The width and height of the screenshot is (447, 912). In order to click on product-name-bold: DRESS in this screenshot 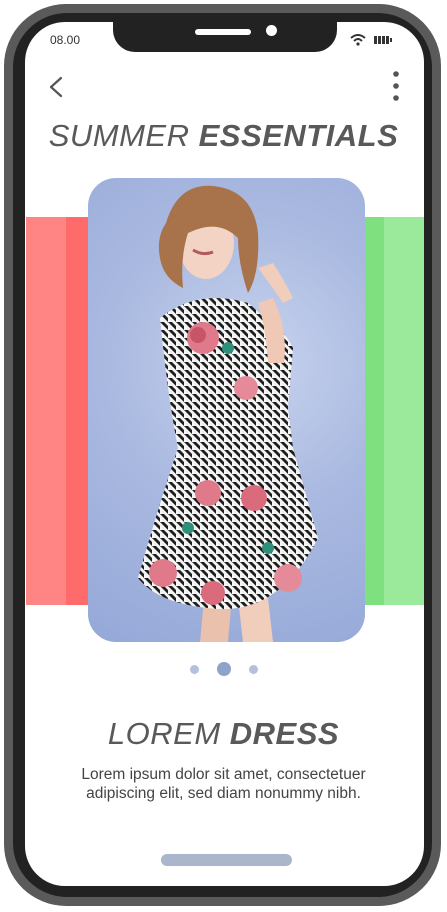, I will do `click(284, 733)`.